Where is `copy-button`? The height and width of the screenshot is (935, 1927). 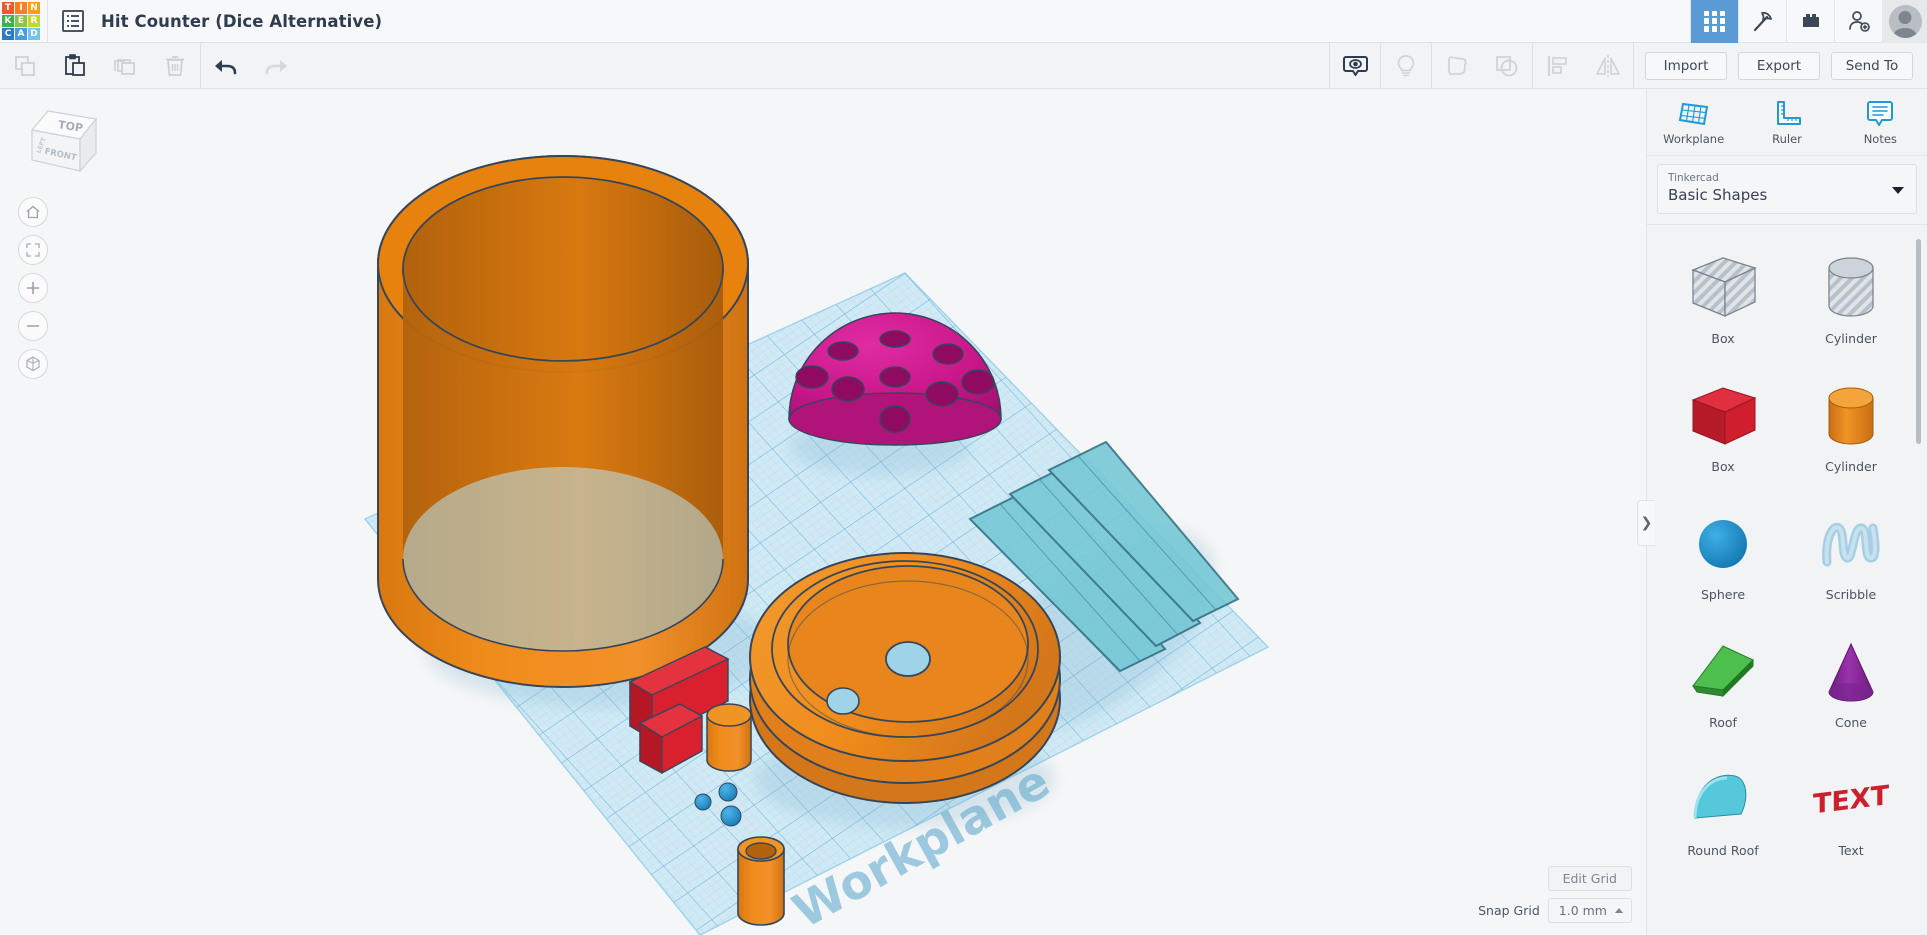
copy-button is located at coordinates (25, 66).